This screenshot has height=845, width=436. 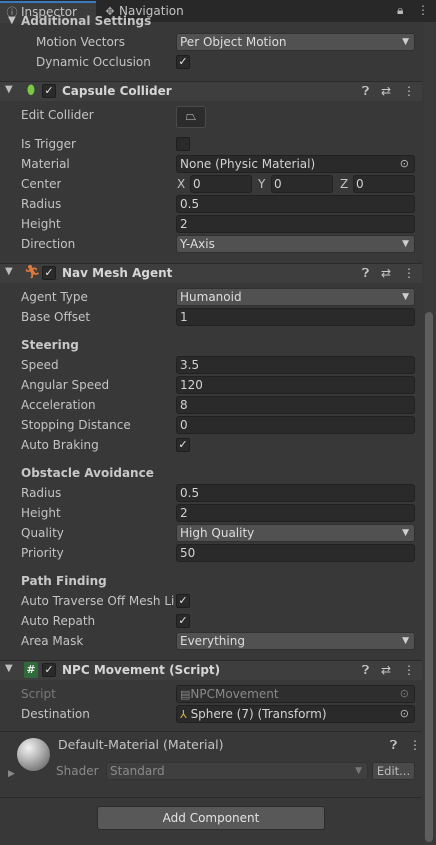 I want to click on angular-speed-row: Angular Speed 120, so click(x=211, y=385).